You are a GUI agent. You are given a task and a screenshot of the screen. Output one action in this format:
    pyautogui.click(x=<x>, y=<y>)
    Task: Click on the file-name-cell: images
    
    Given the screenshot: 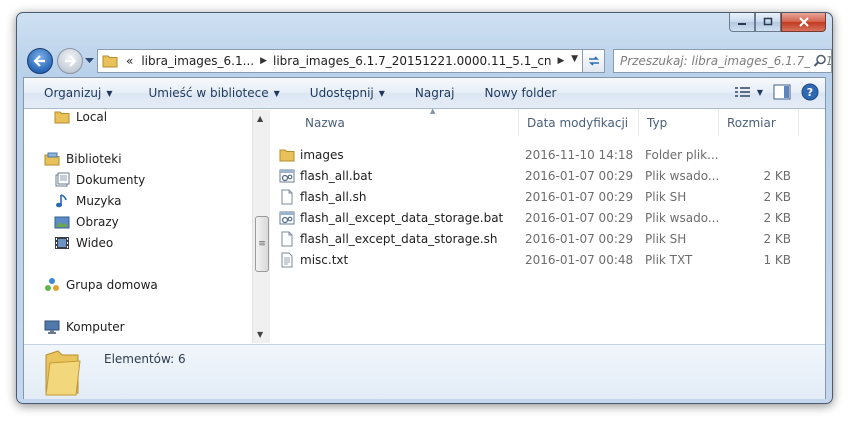 What is the action you would take?
    pyautogui.click(x=311, y=155)
    